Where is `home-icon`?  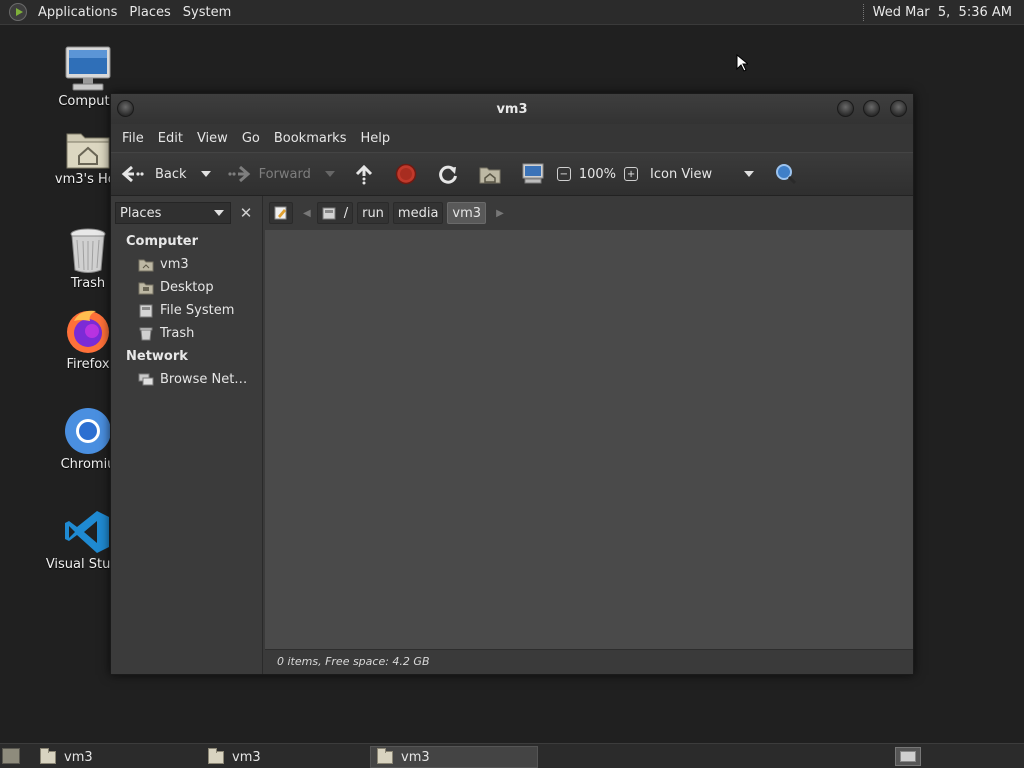 home-icon is located at coordinates (490, 174).